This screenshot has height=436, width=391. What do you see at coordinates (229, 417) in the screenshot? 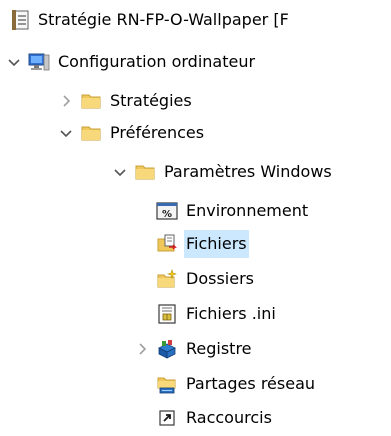
I see `tree-node-label: Raccourcis` at bounding box center [229, 417].